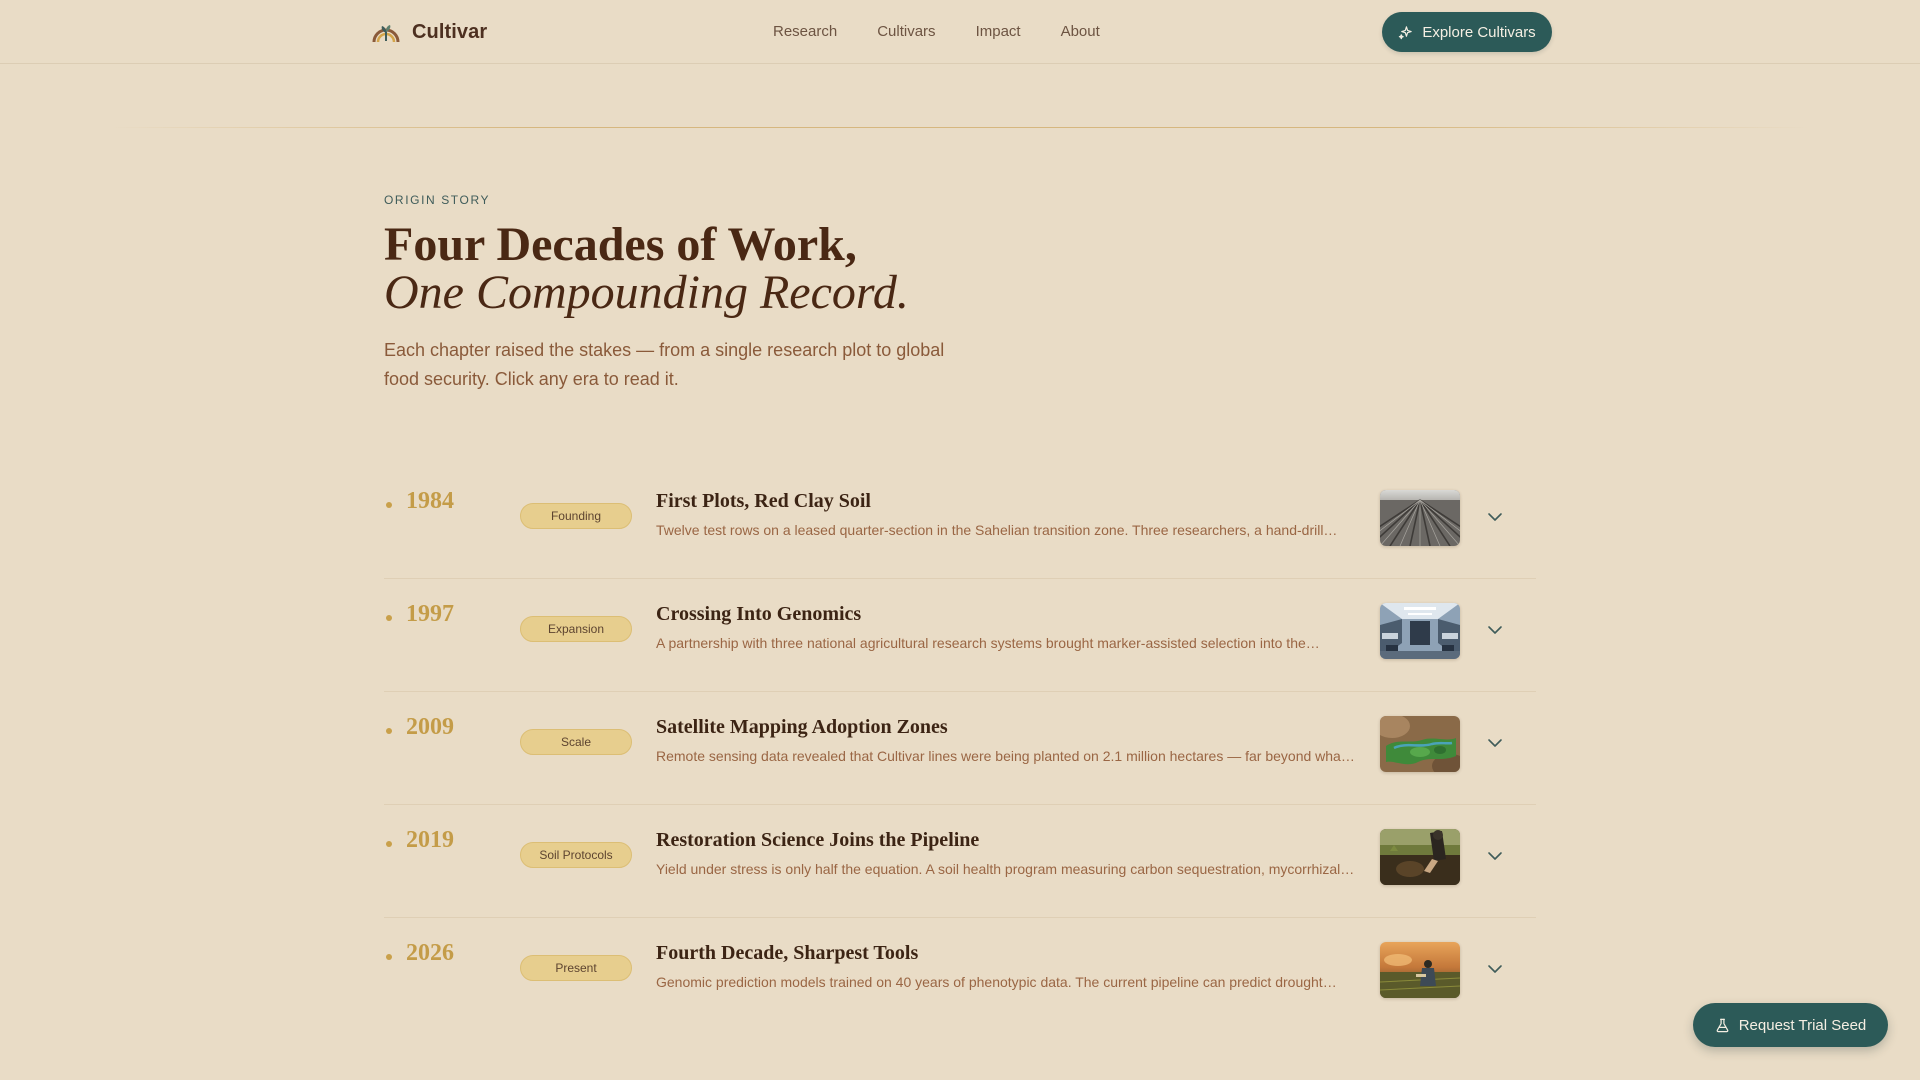 This screenshot has width=1920, height=1080. Describe the element at coordinates (1420, 744) in the screenshot. I see `satellite-landscape-image` at that location.